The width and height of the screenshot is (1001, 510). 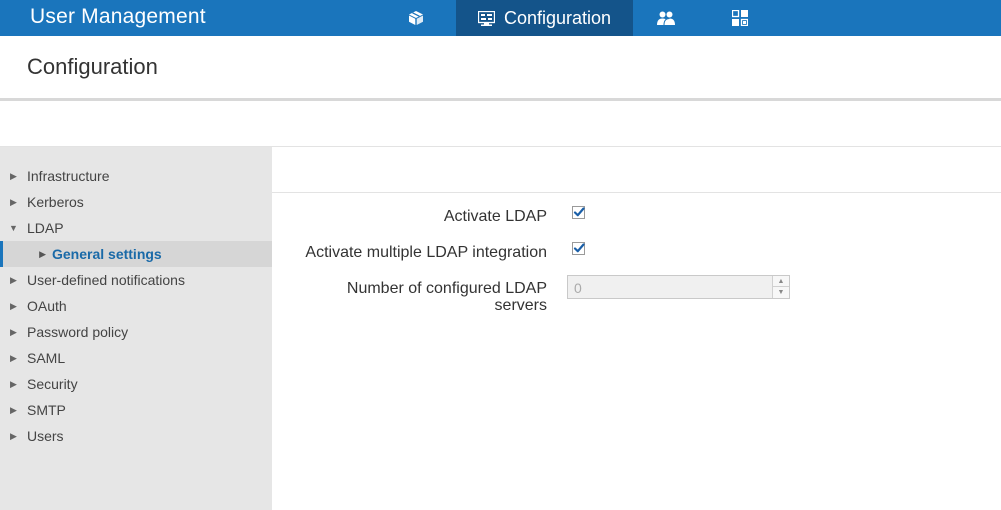 What do you see at coordinates (136, 384) in the screenshot?
I see `sidebar-item-security: ▶ Security` at bounding box center [136, 384].